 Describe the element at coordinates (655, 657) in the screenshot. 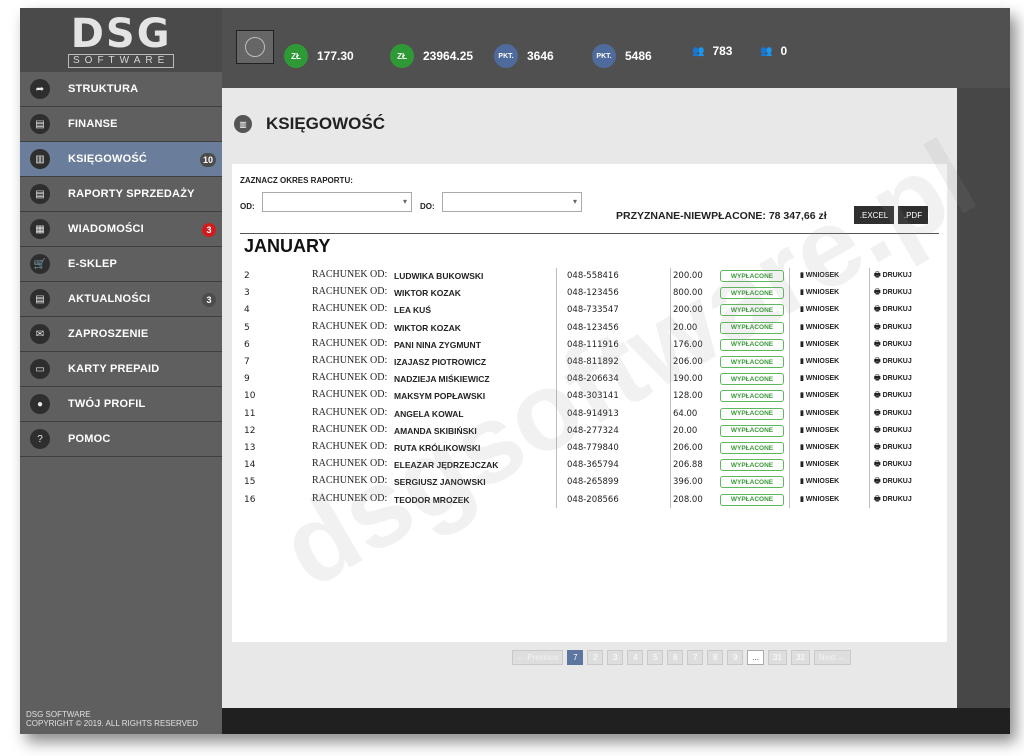

I see `page-button: 5` at that location.